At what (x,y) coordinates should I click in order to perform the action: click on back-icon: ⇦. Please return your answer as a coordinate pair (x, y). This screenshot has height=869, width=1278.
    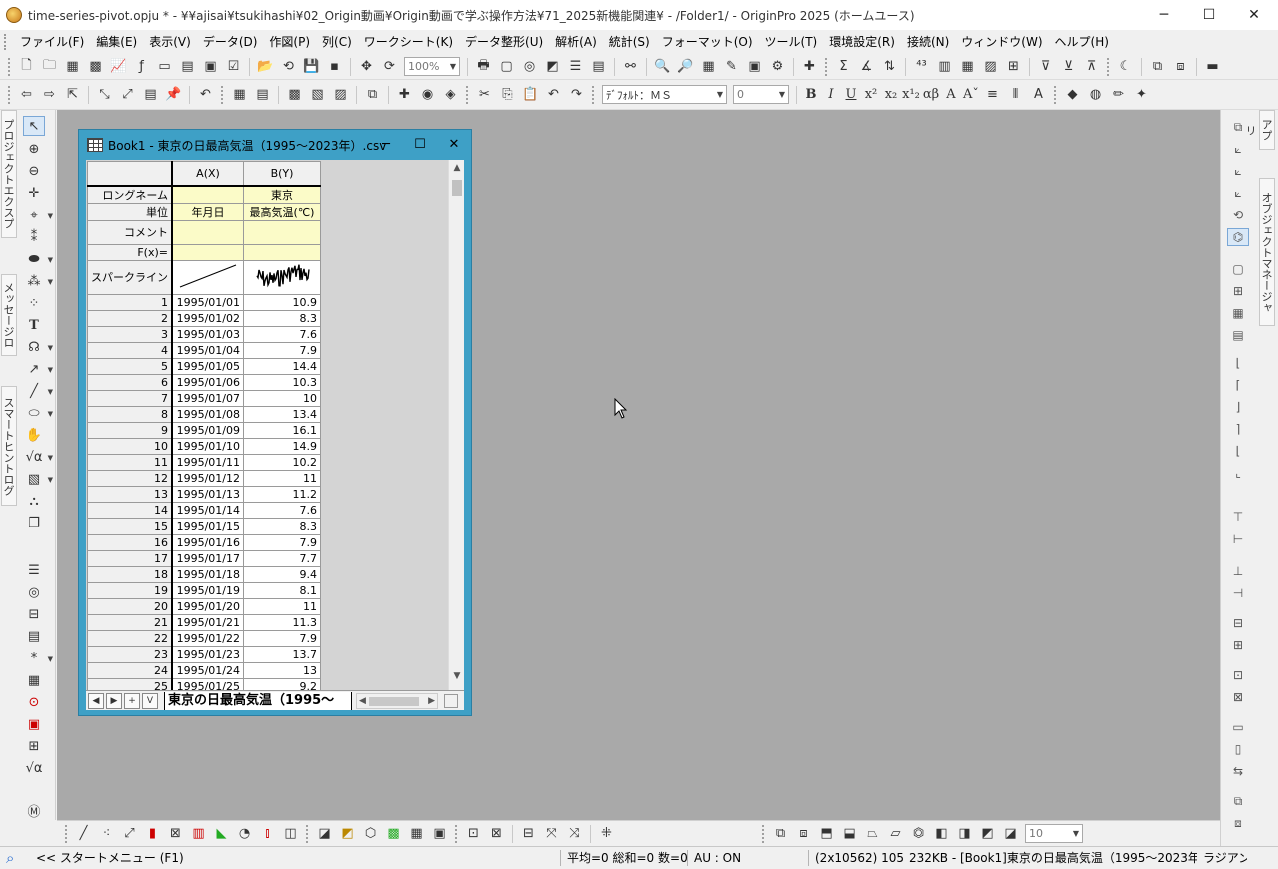
    Looking at the image, I should click on (27, 95).